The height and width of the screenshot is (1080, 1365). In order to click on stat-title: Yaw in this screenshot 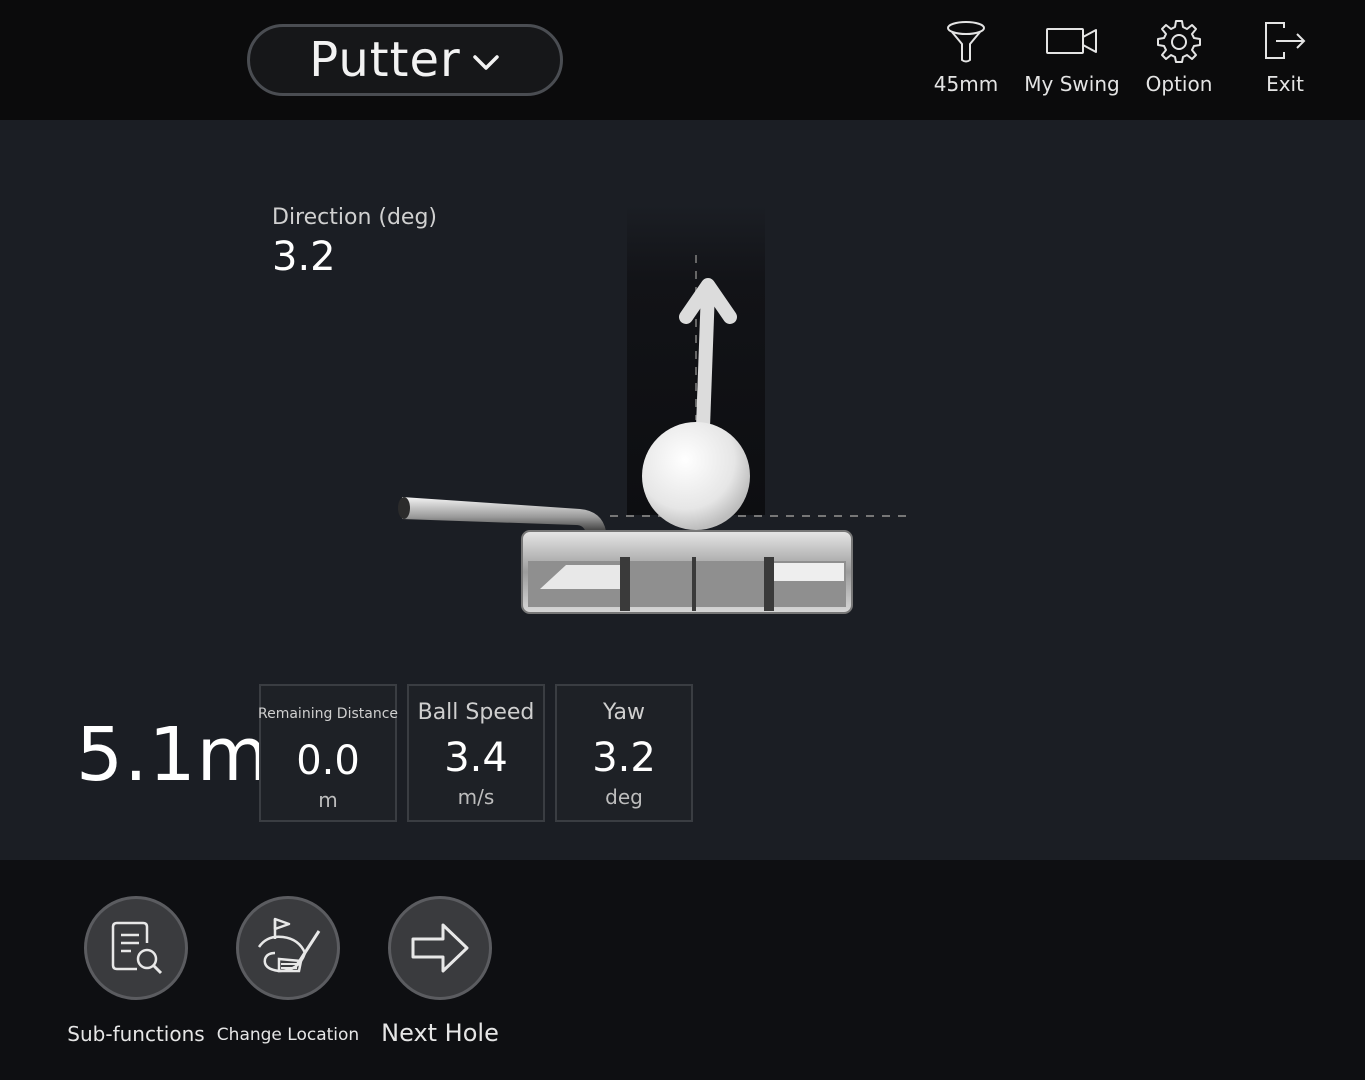, I will do `click(624, 712)`.